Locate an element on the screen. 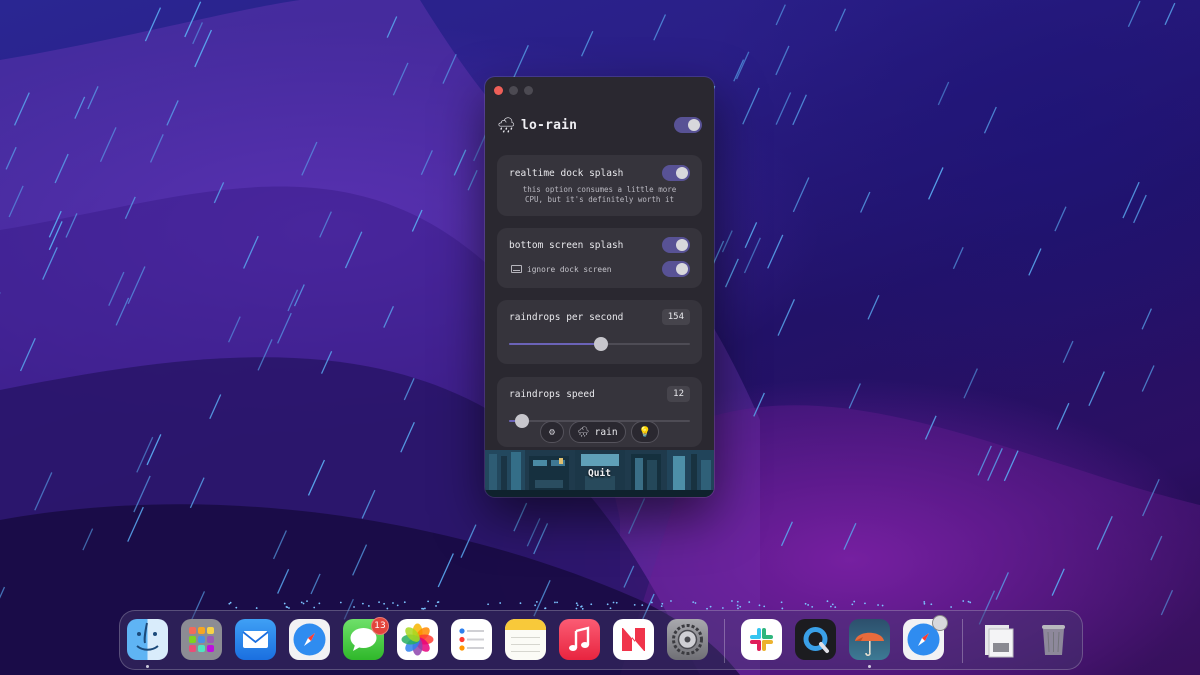 This screenshot has height=675, width=1200. realtime-dock-splash-toggle is located at coordinates (676, 173).